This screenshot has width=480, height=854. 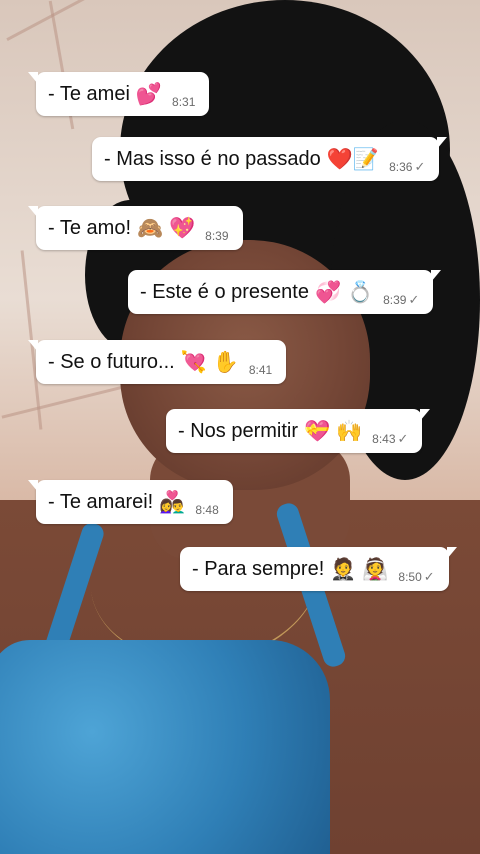 What do you see at coordinates (209, 362) in the screenshot?
I see `message-emoji: 💘 ✋` at bounding box center [209, 362].